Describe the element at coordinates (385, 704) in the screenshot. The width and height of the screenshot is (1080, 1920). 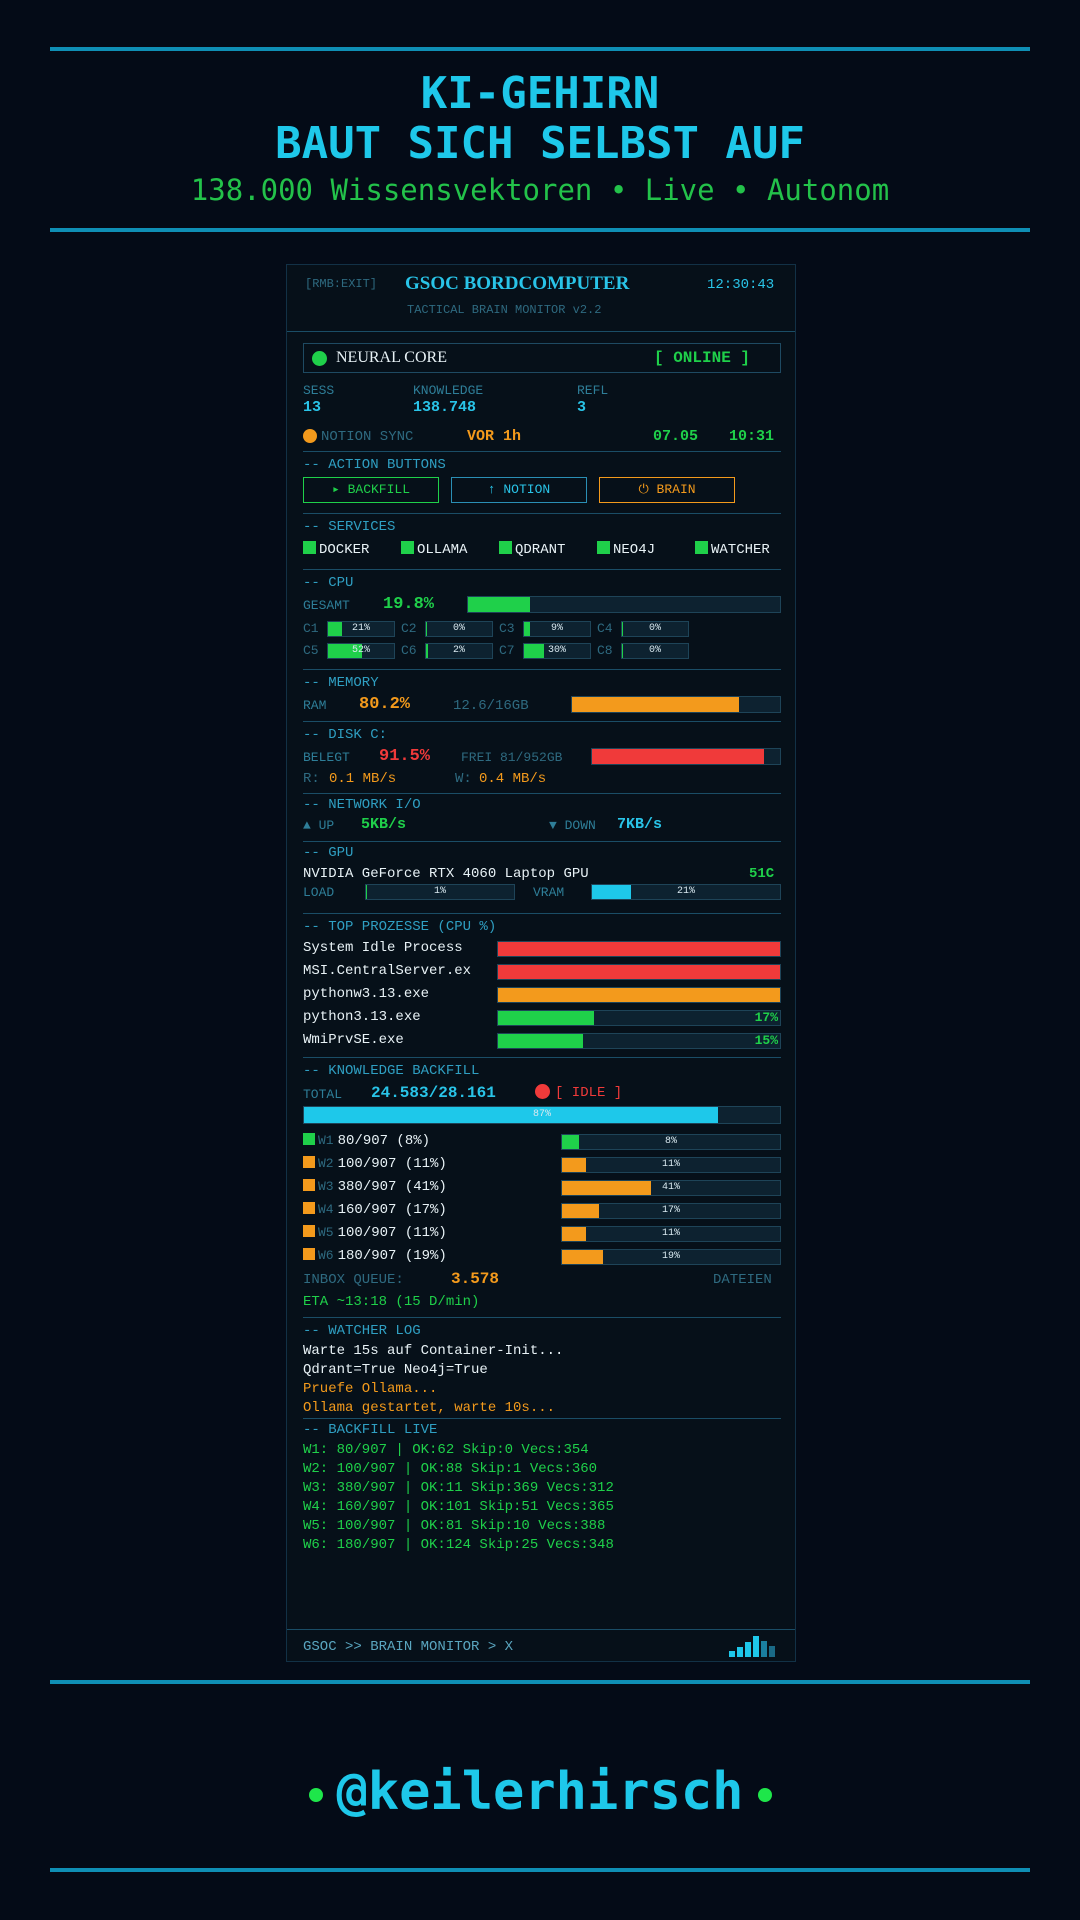
I see `ram-value: 80.2%` at that location.